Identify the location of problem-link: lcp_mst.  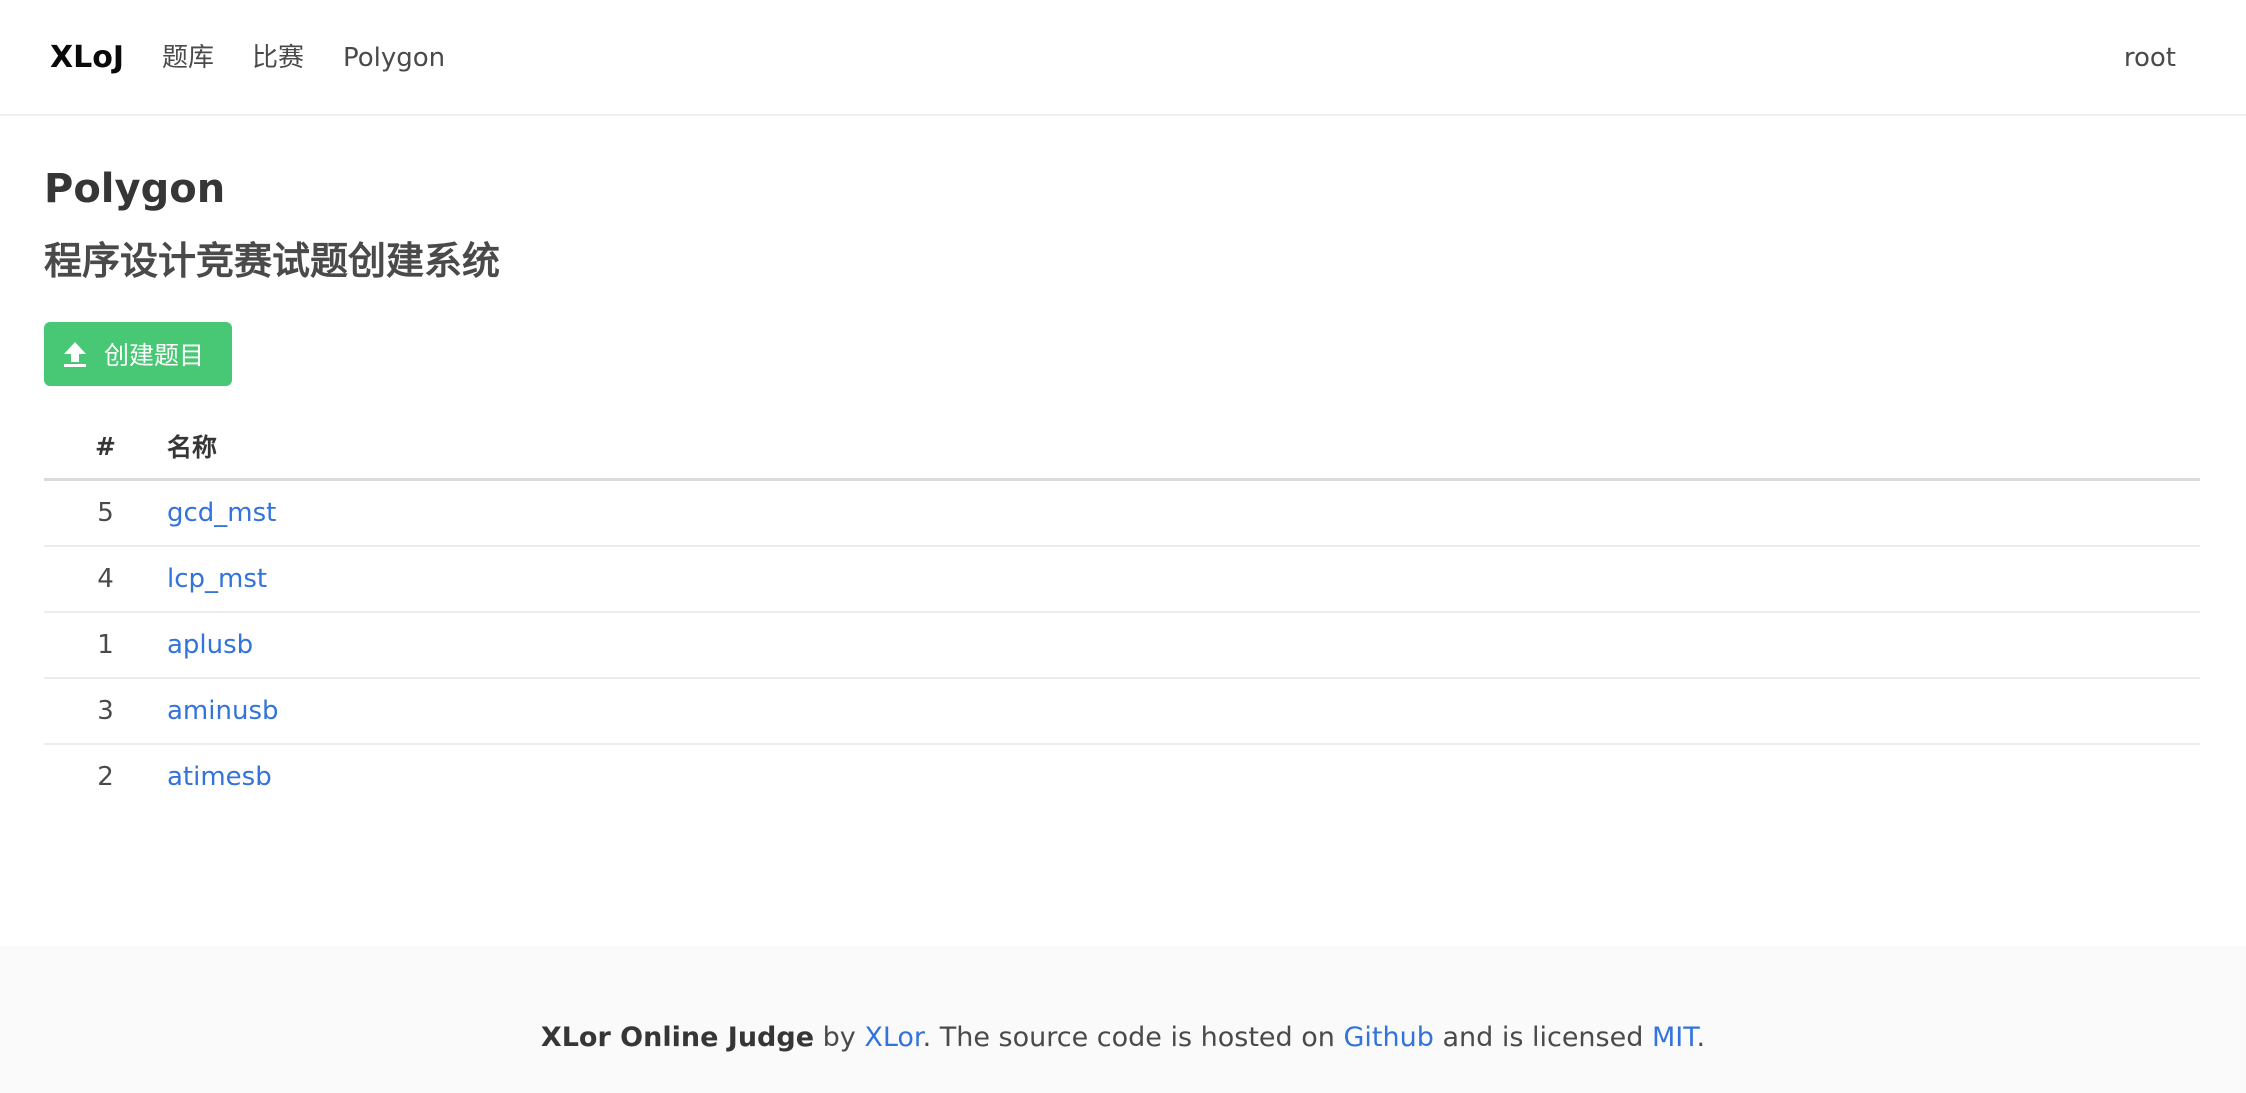
(217, 579).